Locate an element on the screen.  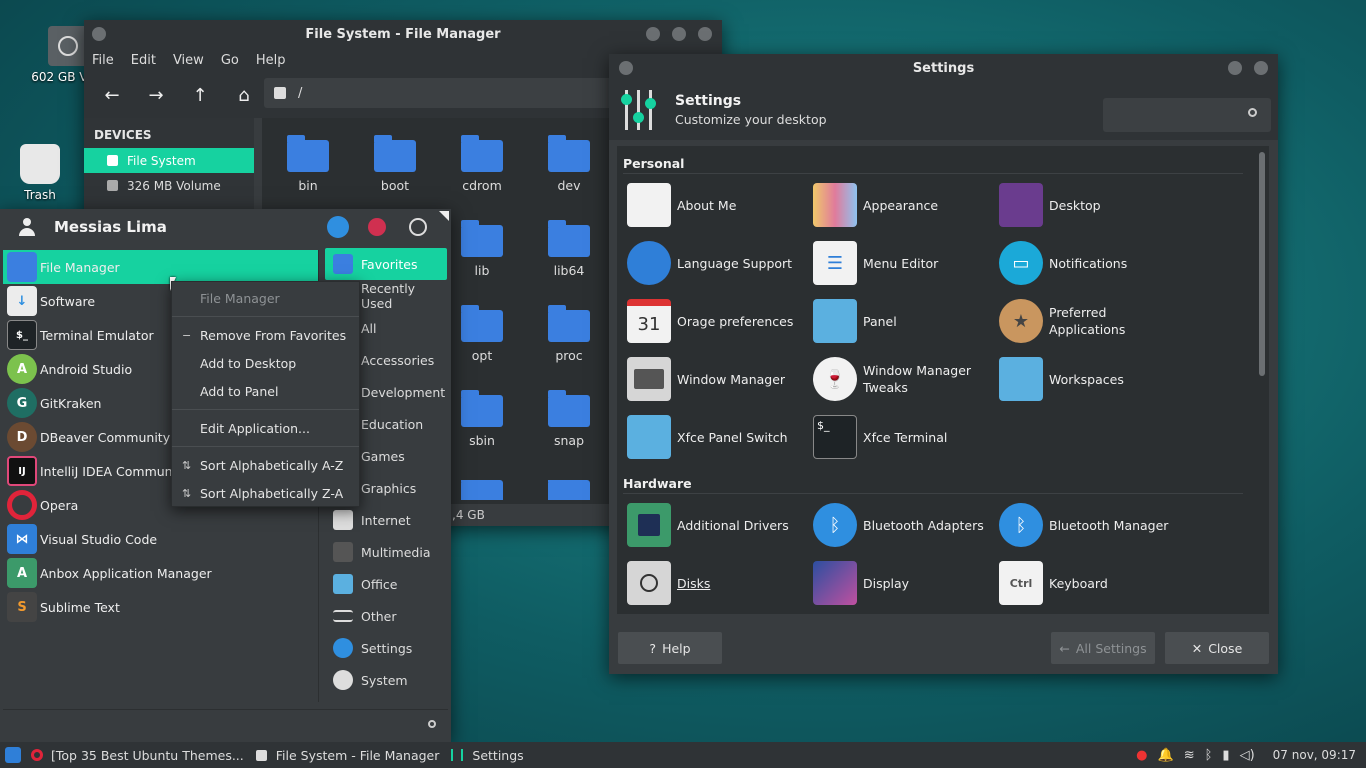
setting-display: Display is located at coordinates (906, 583).